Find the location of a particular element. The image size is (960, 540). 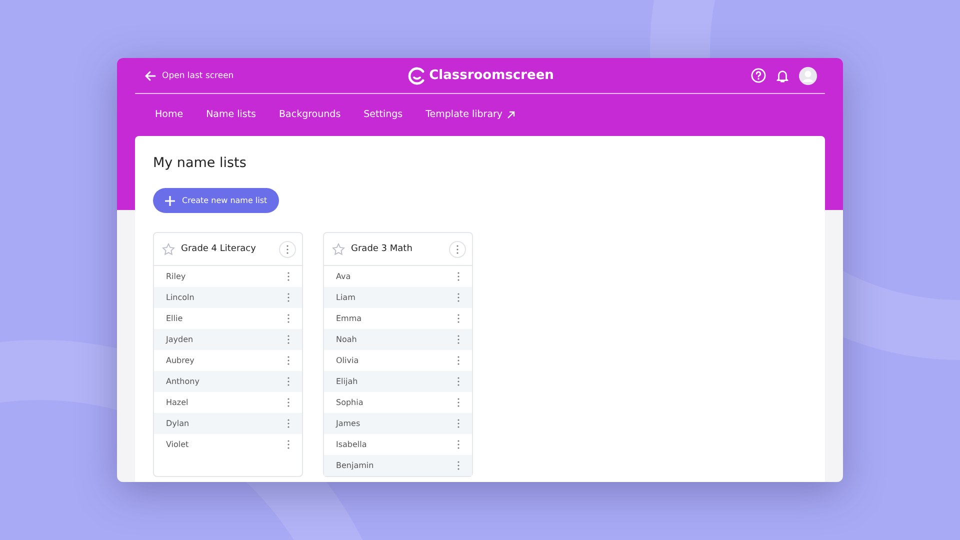

plus-icon is located at coordinates (170, 201).